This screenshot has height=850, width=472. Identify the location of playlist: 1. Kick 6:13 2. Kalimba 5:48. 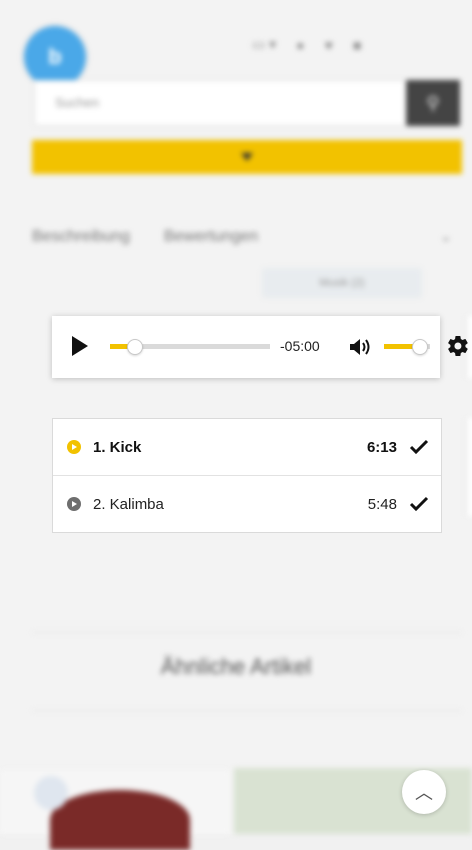
(247, 475).